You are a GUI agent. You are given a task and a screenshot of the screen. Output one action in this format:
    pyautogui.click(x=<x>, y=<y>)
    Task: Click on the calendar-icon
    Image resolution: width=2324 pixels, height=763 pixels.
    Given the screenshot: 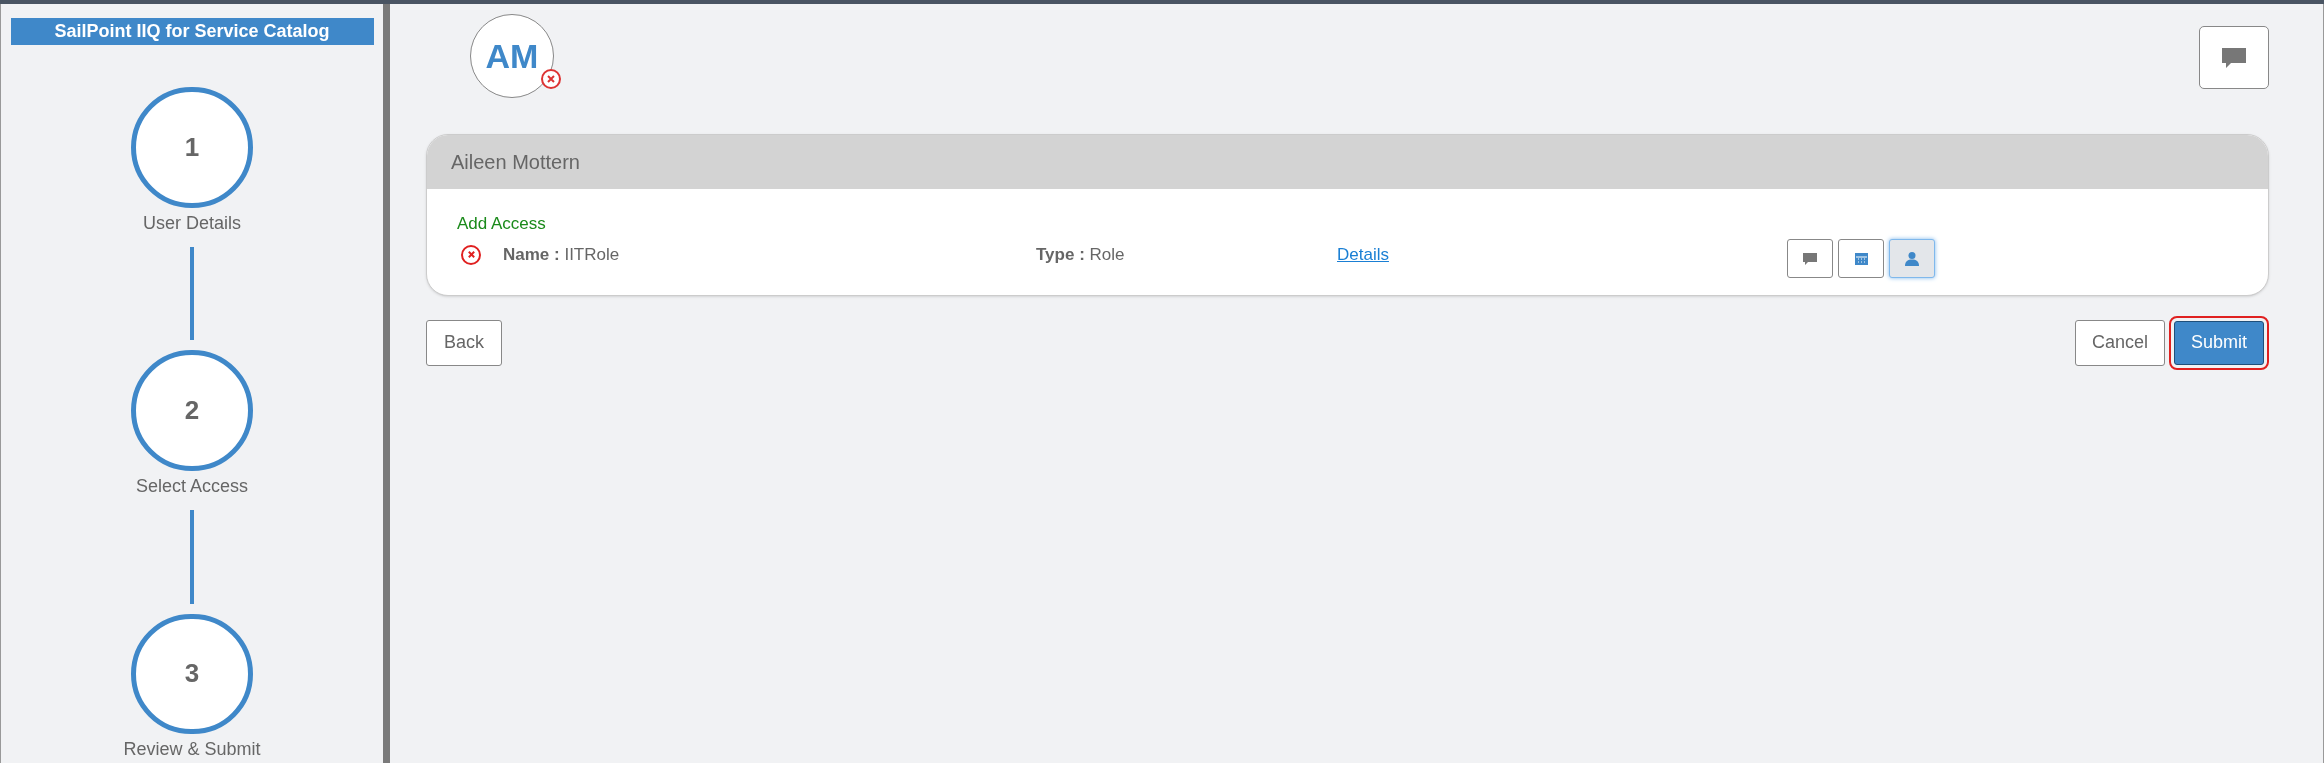 What is the action you would take?
    pyautogui.click(x=1861, y=258)
    